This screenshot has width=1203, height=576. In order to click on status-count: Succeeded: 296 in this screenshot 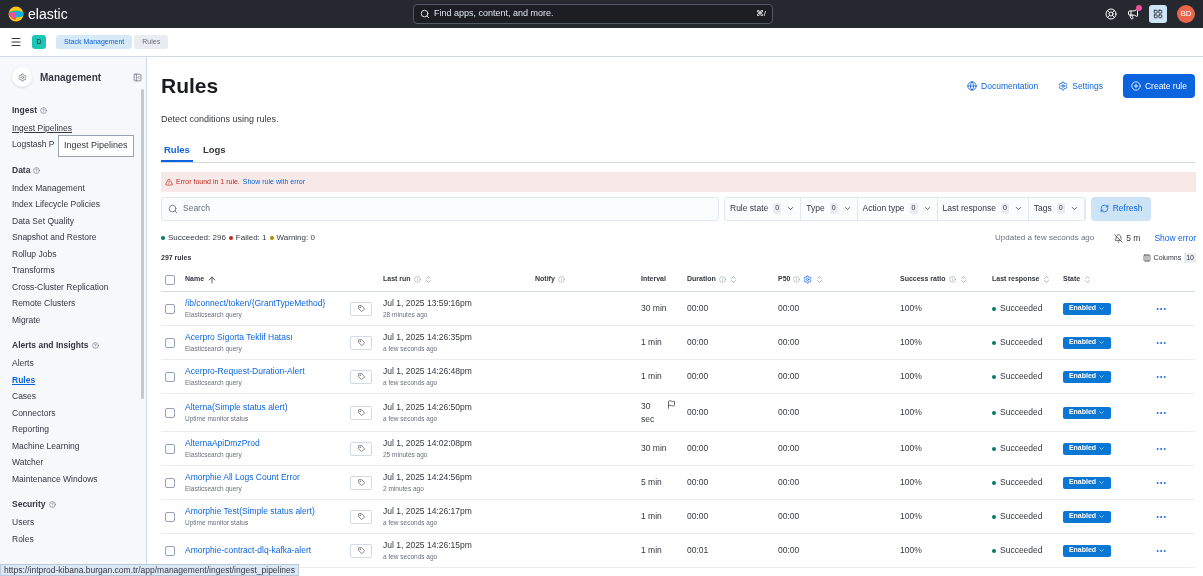, I will do `click(197, 238)`.